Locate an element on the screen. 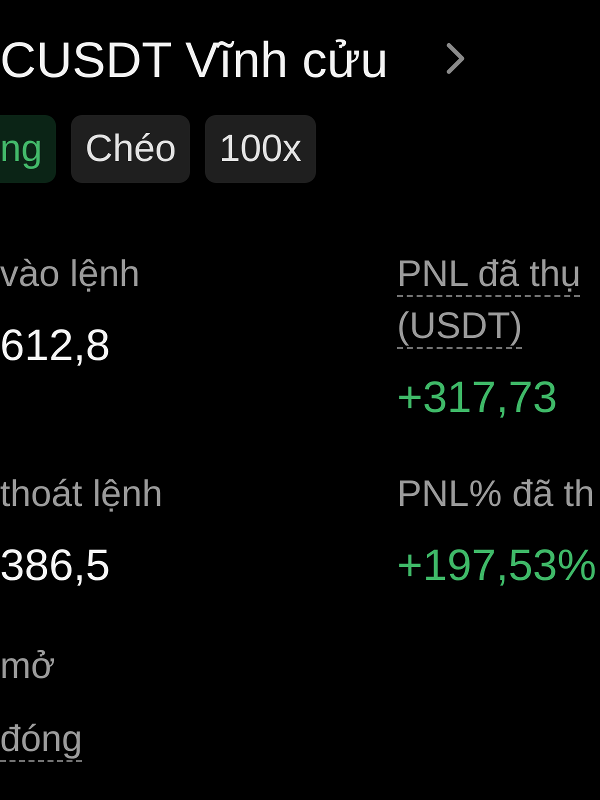 Image resolution: width=600 pixels, height=800 pixels. position-tag: Chéo is located at coordinates (130, 149).